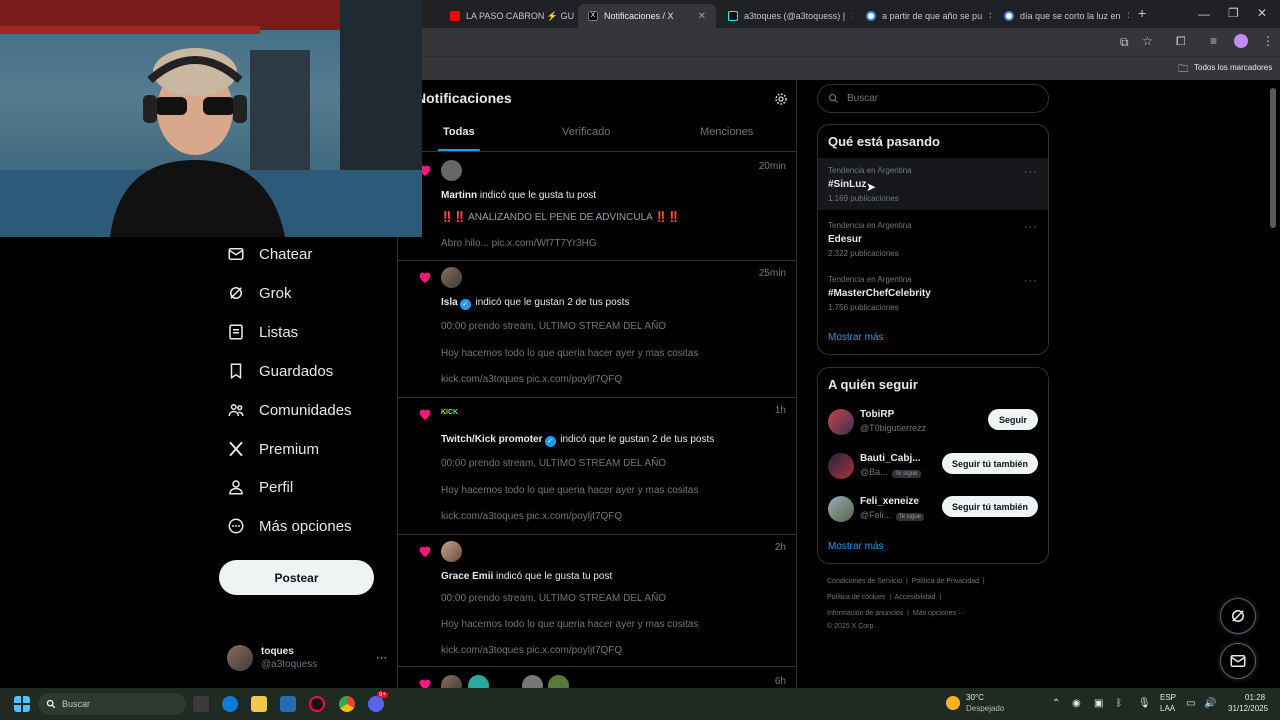 Image resolution: width=1280 pixels, height=720 pixels. What do you see at coordinates (915, 597) in the screenshot?
I see `footer-link: Accesibilidad` at bounding box center [915, 597].